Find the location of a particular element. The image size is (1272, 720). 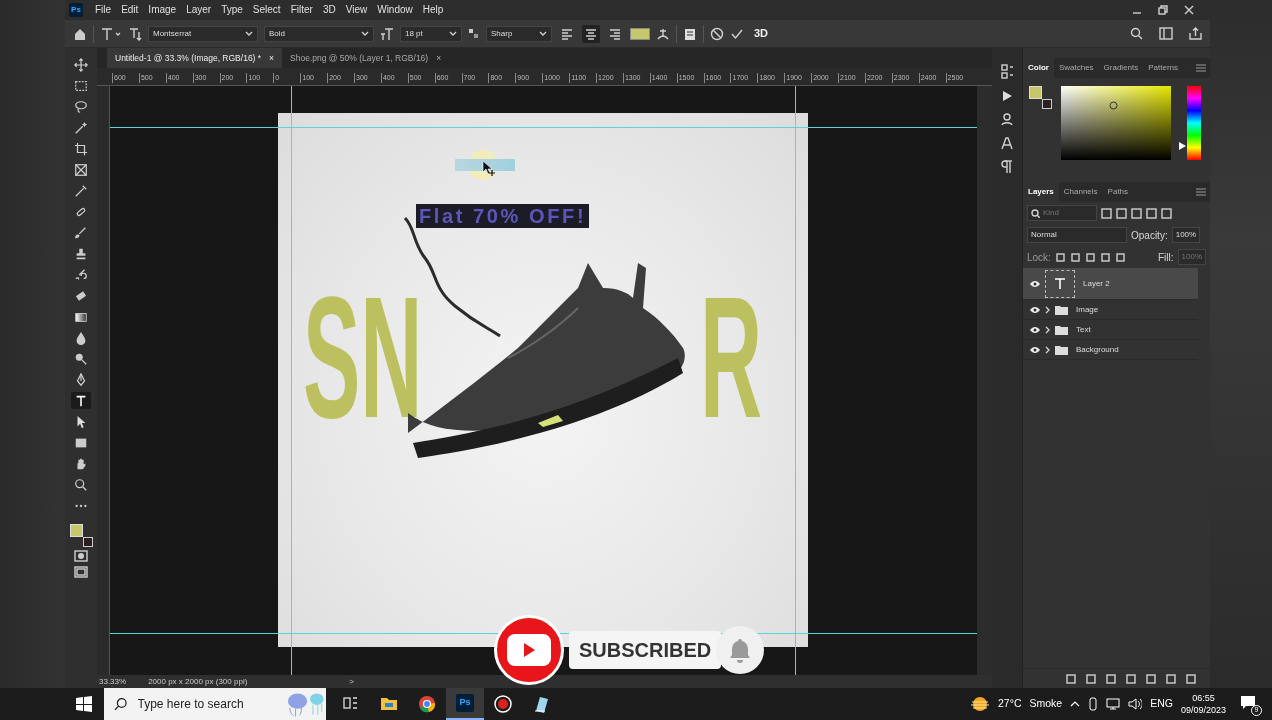

frame-icon is located at coordinates (81, 169).